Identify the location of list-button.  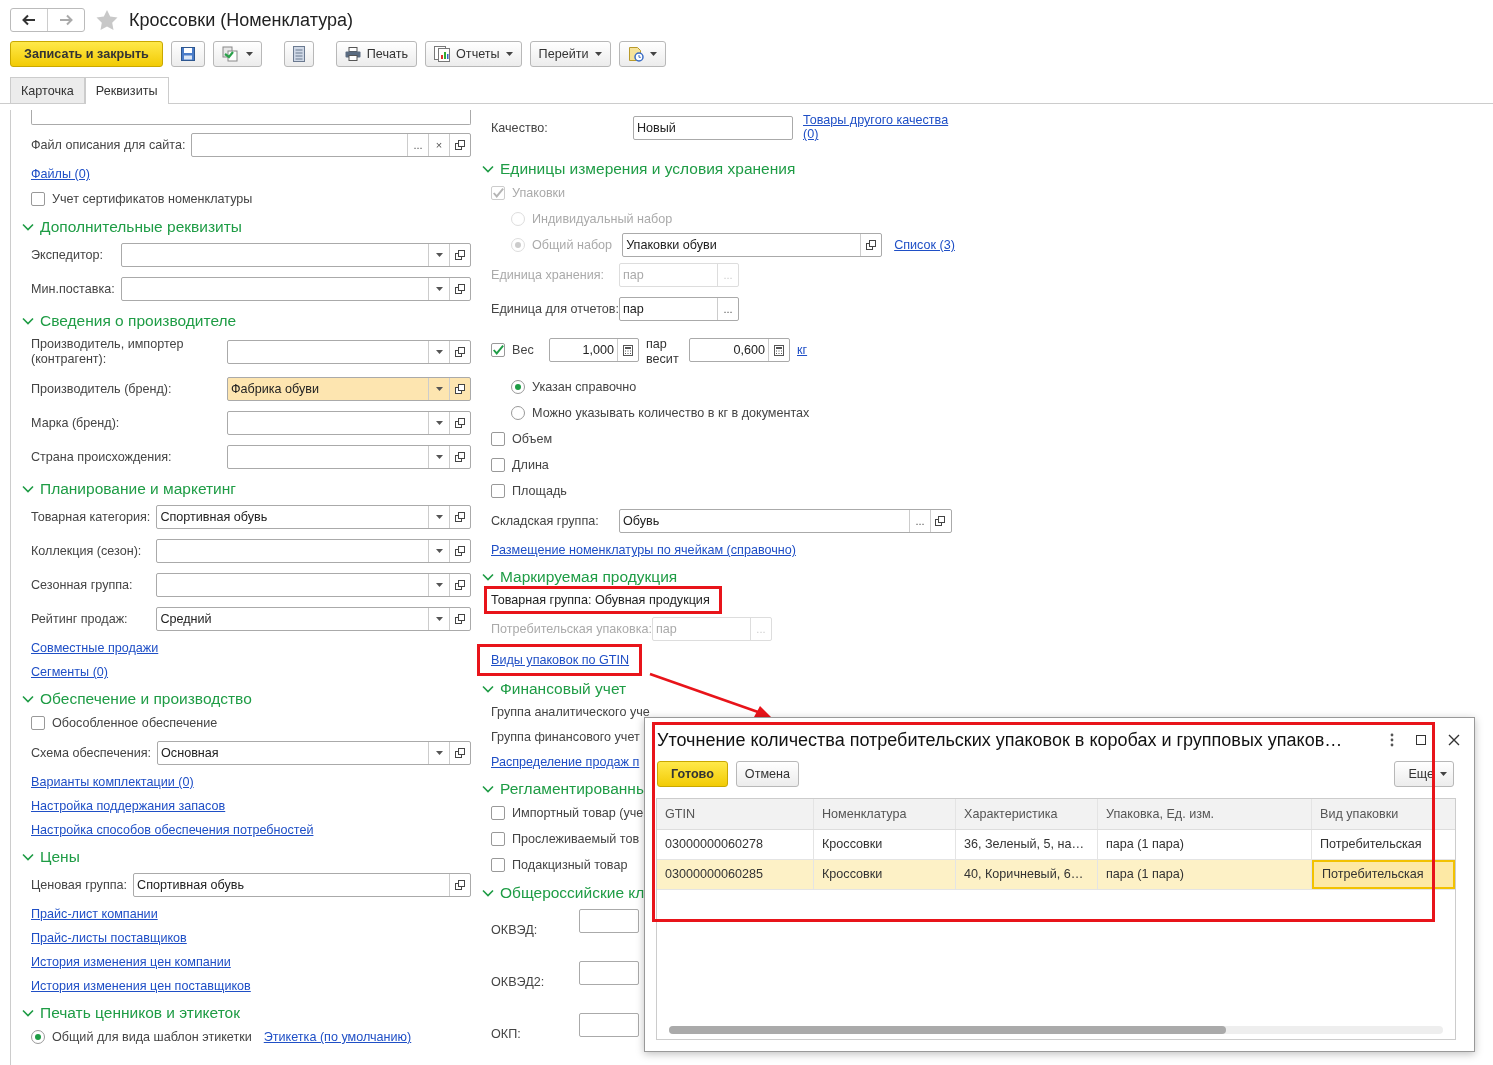
(298, 54).